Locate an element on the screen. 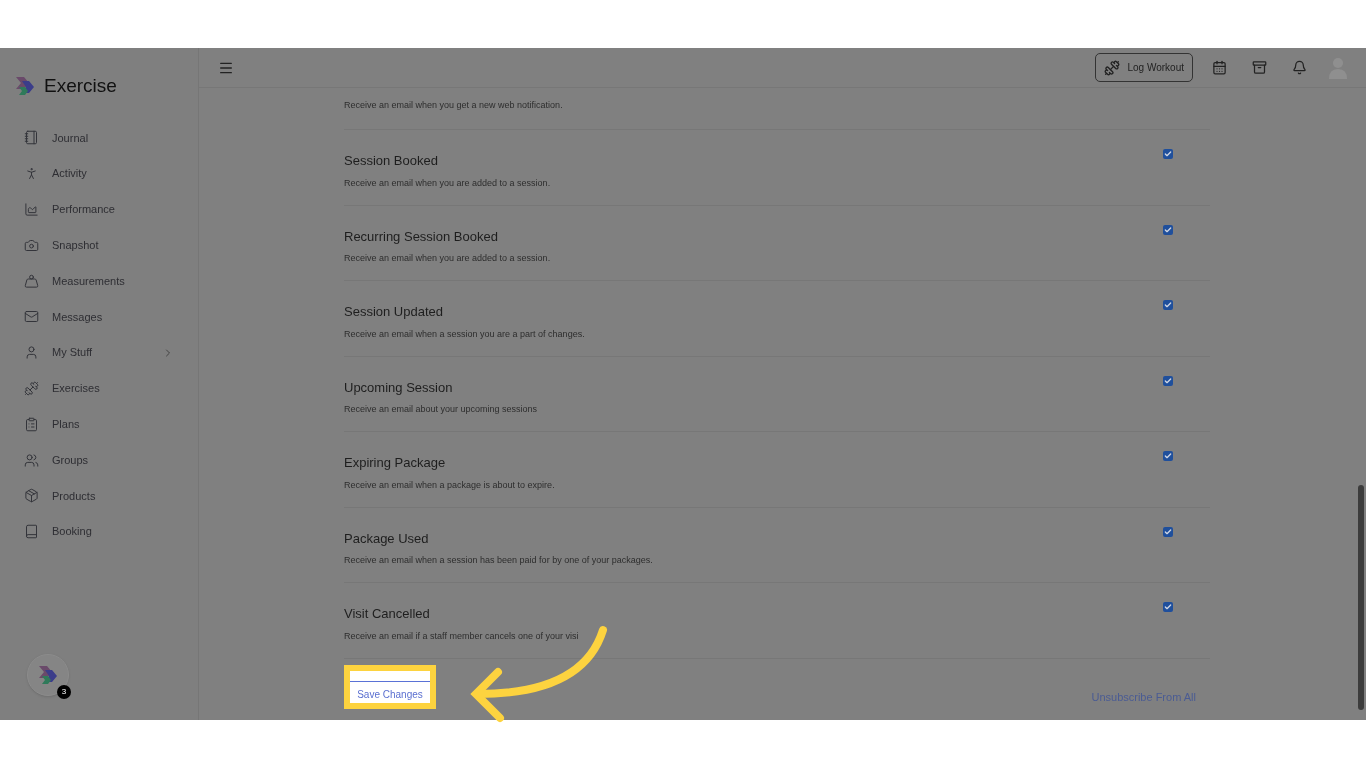 The height and width of the screenshot is (768, 1366). sidebar-item: Products is located at coordinates (99, 495).